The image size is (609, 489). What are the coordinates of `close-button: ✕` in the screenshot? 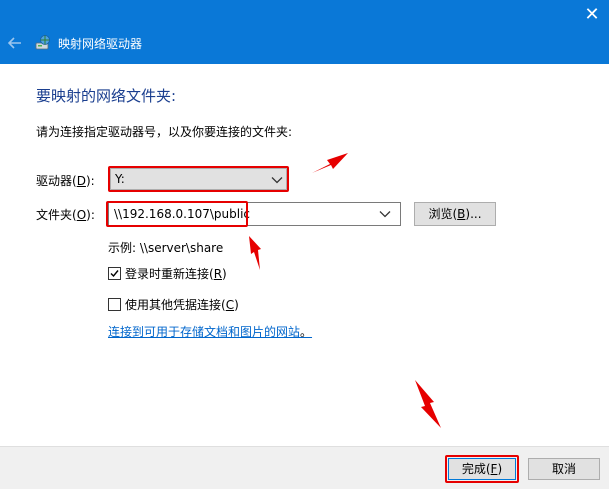 It's located at (592, 15).